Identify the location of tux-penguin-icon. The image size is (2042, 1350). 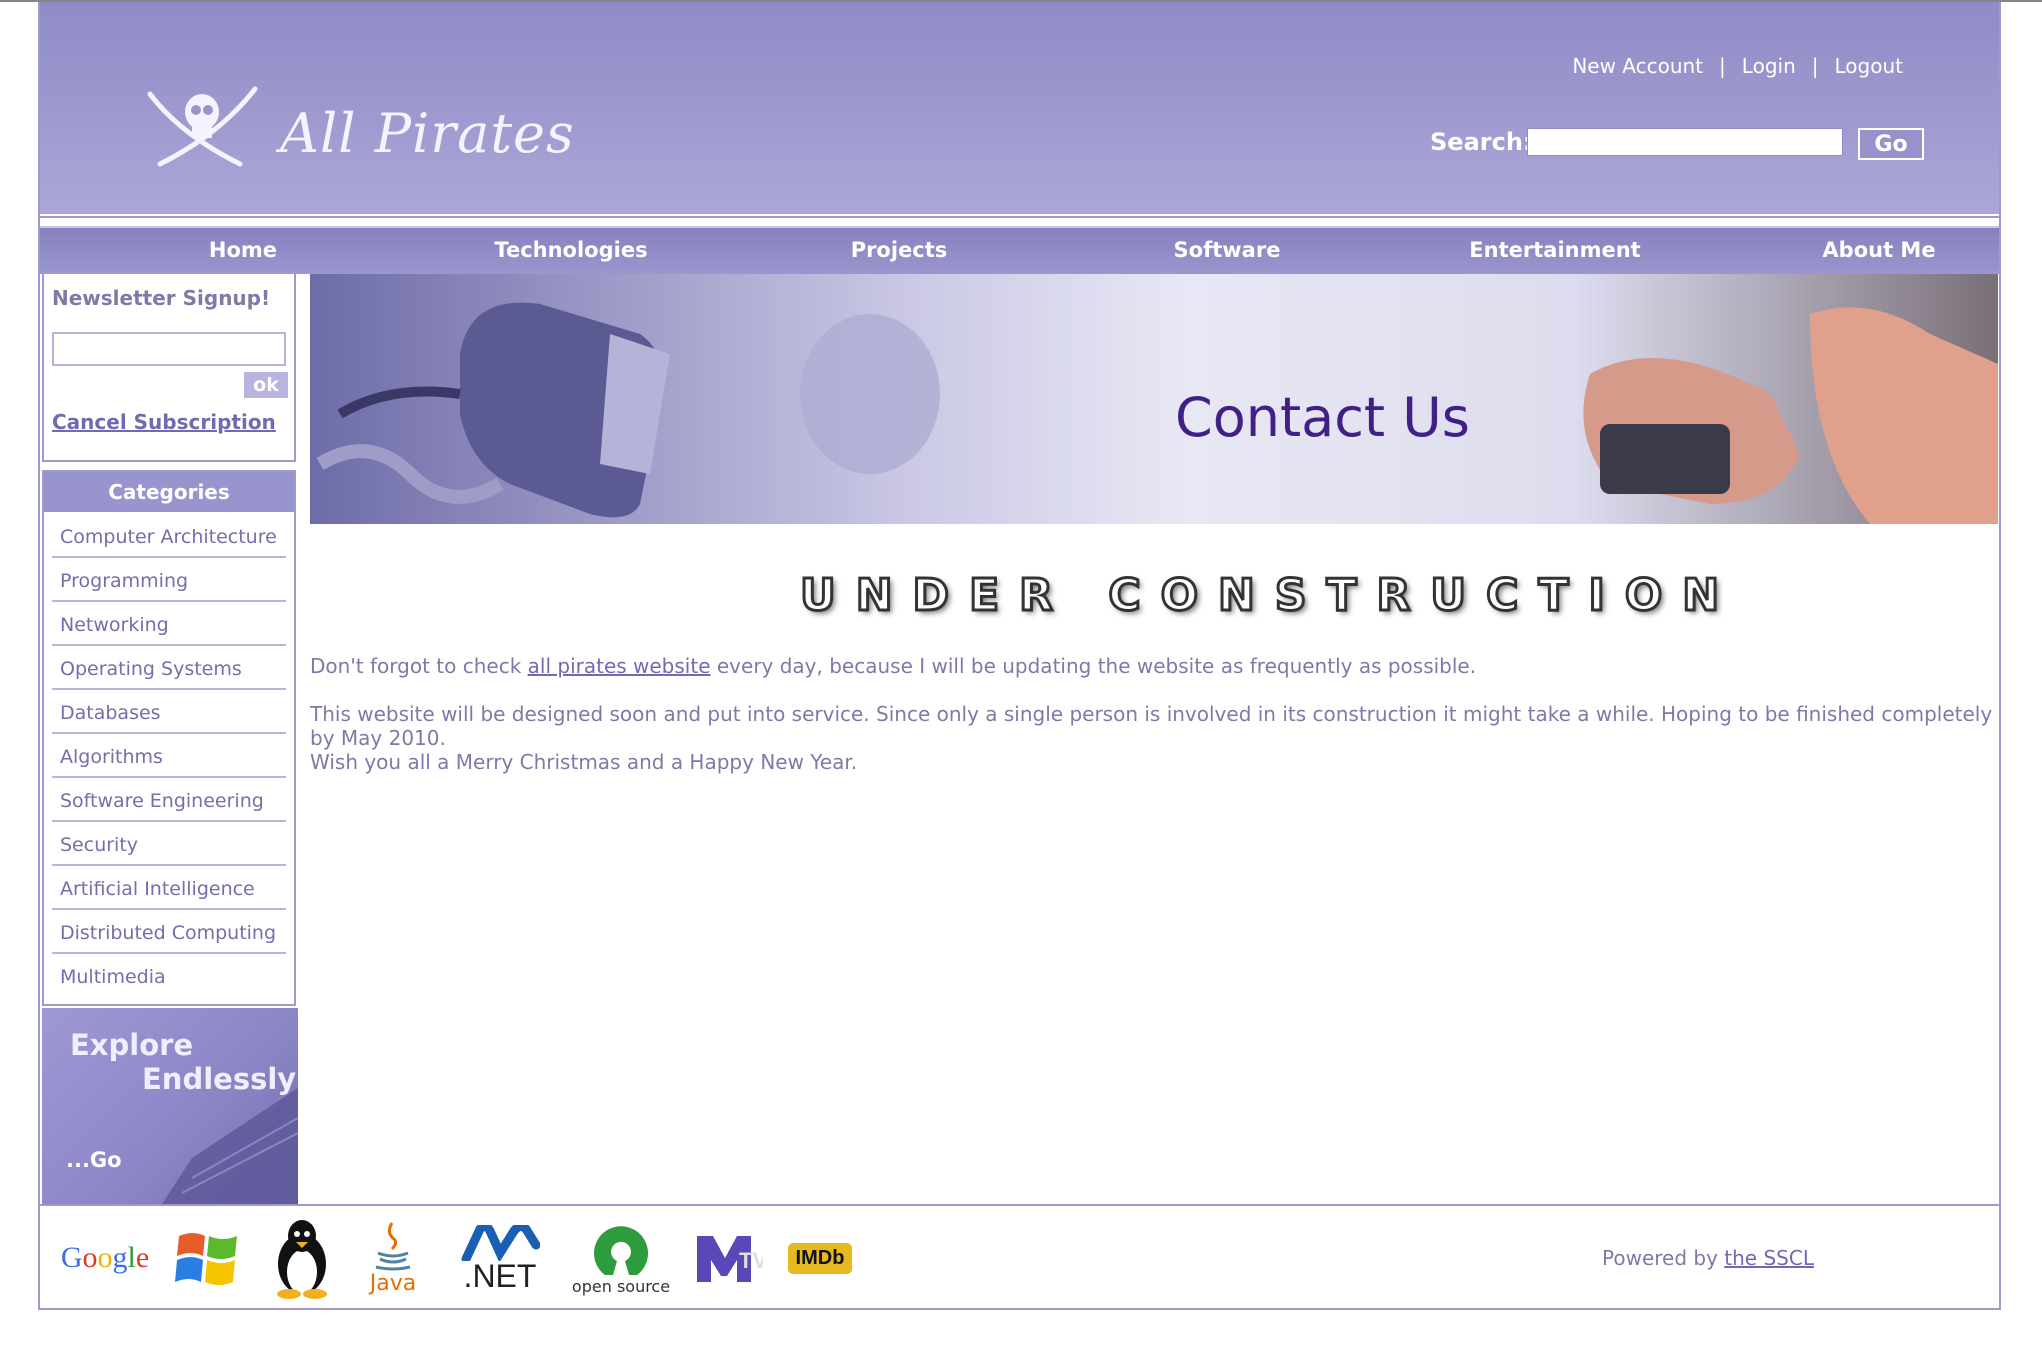
(302, 1259).